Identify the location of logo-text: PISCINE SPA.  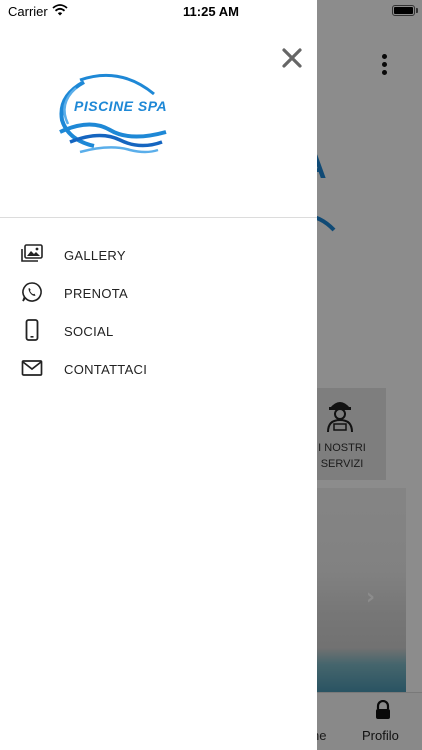
(121, 106).